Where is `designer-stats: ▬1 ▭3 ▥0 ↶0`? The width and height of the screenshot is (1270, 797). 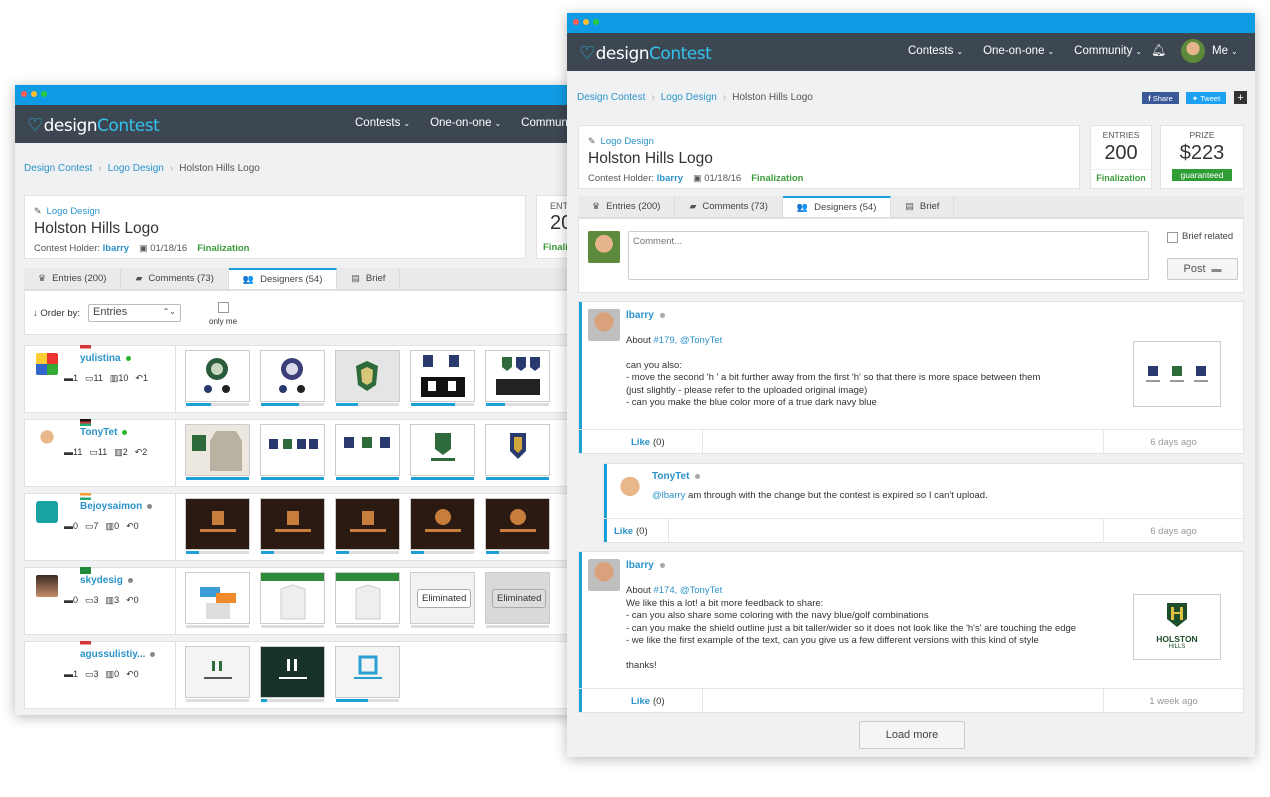 designer-stats: ▬1 ▭3 ▥0 ↶0 is located at coordinates (101, 674).